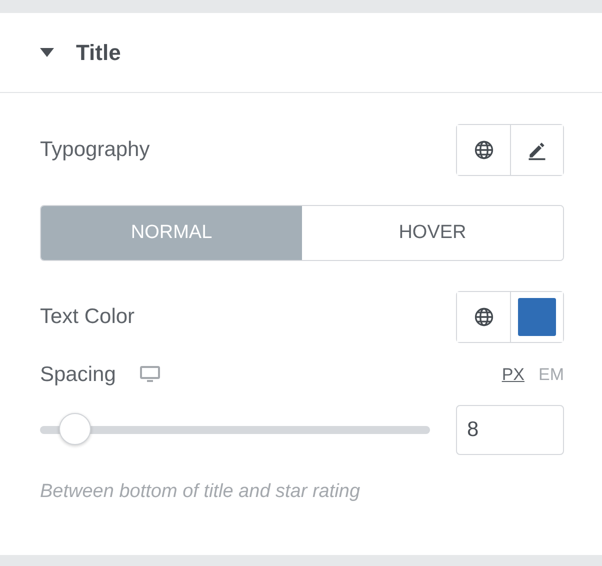 The width and height of the screenshot is (602, 566). Describe the element at coordinates (201, 492) in the screenshot. I see `help-text: Between bottom of title and star rating` at that location.